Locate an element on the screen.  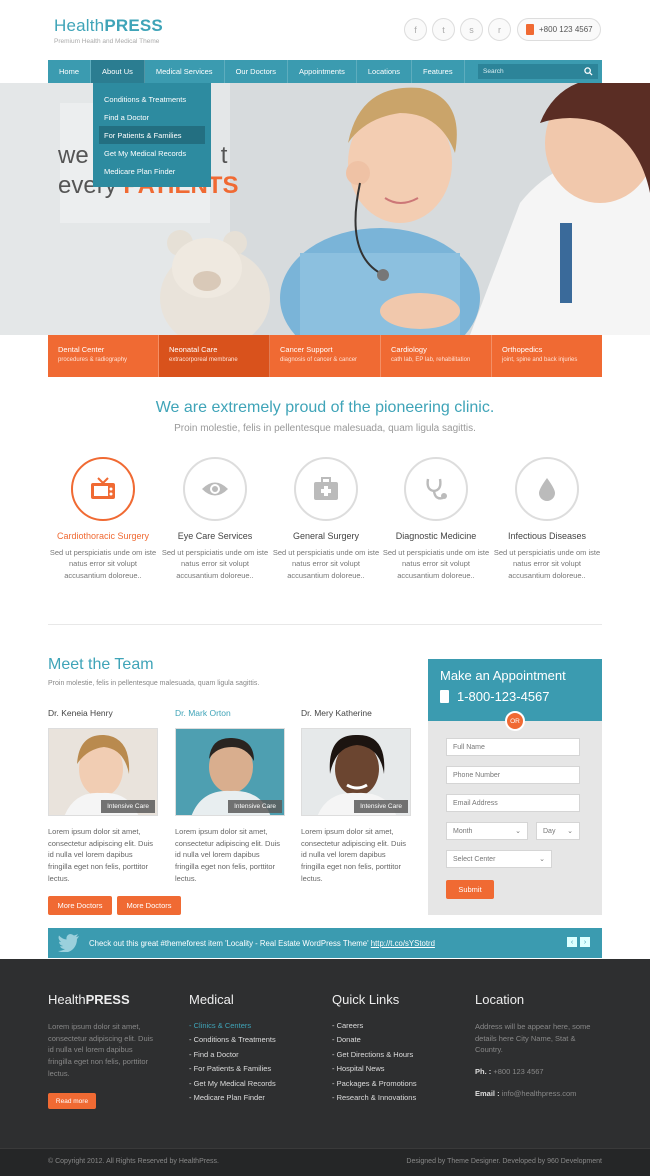
tweet-link: http://t.co/sYStotrd is located at coordinates (403, 943).